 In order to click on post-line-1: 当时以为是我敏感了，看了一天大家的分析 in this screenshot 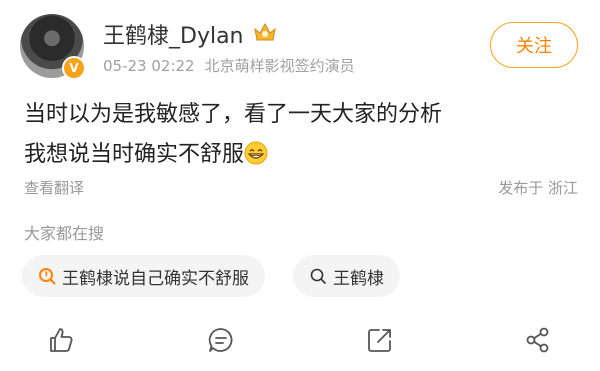, I will do `click(233, 114)`.